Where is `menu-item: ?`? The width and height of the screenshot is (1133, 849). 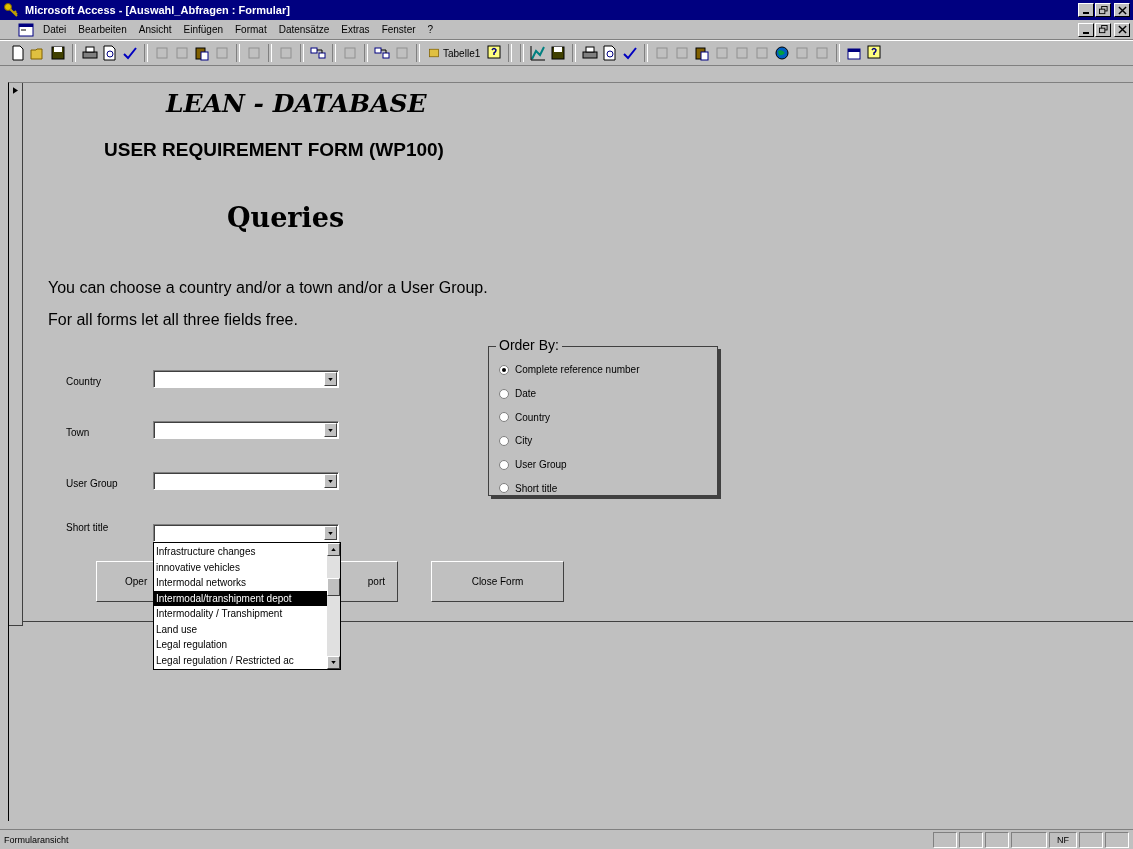
menu-item: ? is located at coordinates (430, 29).